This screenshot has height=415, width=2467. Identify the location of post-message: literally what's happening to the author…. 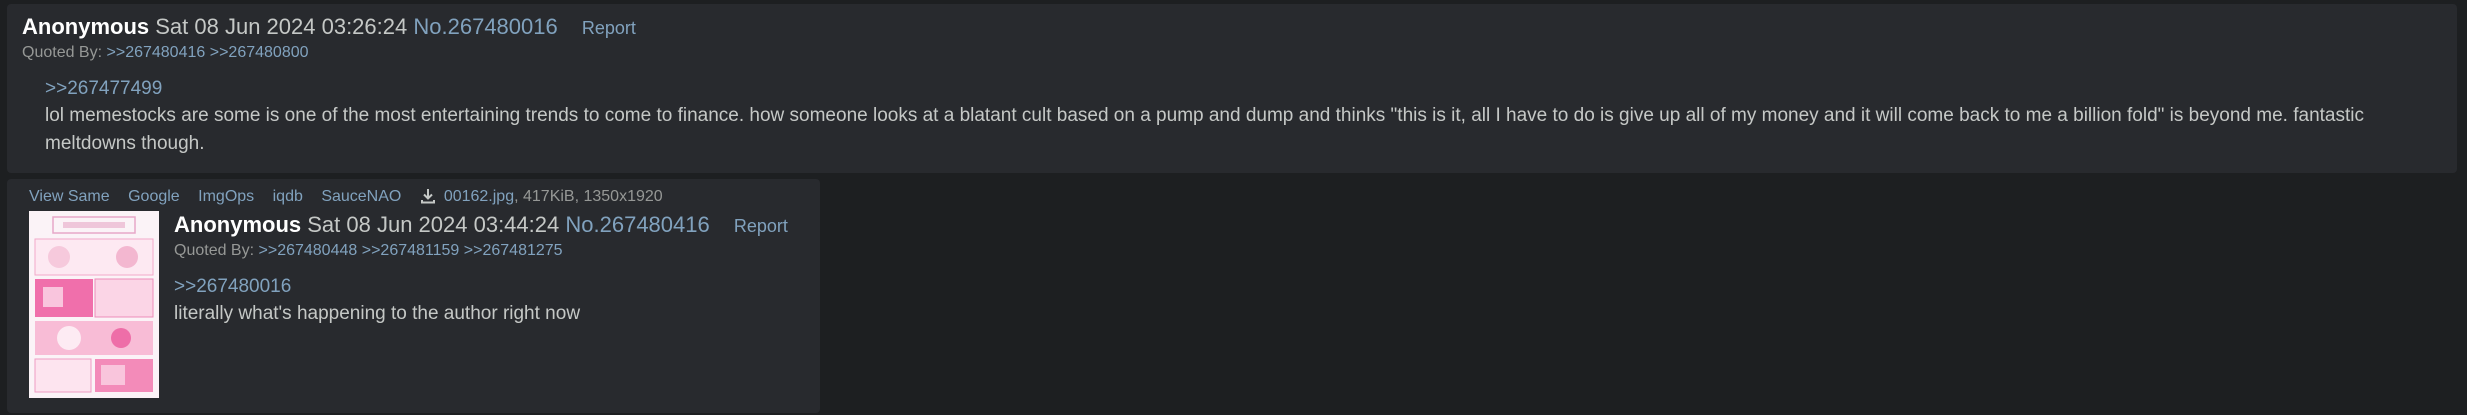
(377, 313).